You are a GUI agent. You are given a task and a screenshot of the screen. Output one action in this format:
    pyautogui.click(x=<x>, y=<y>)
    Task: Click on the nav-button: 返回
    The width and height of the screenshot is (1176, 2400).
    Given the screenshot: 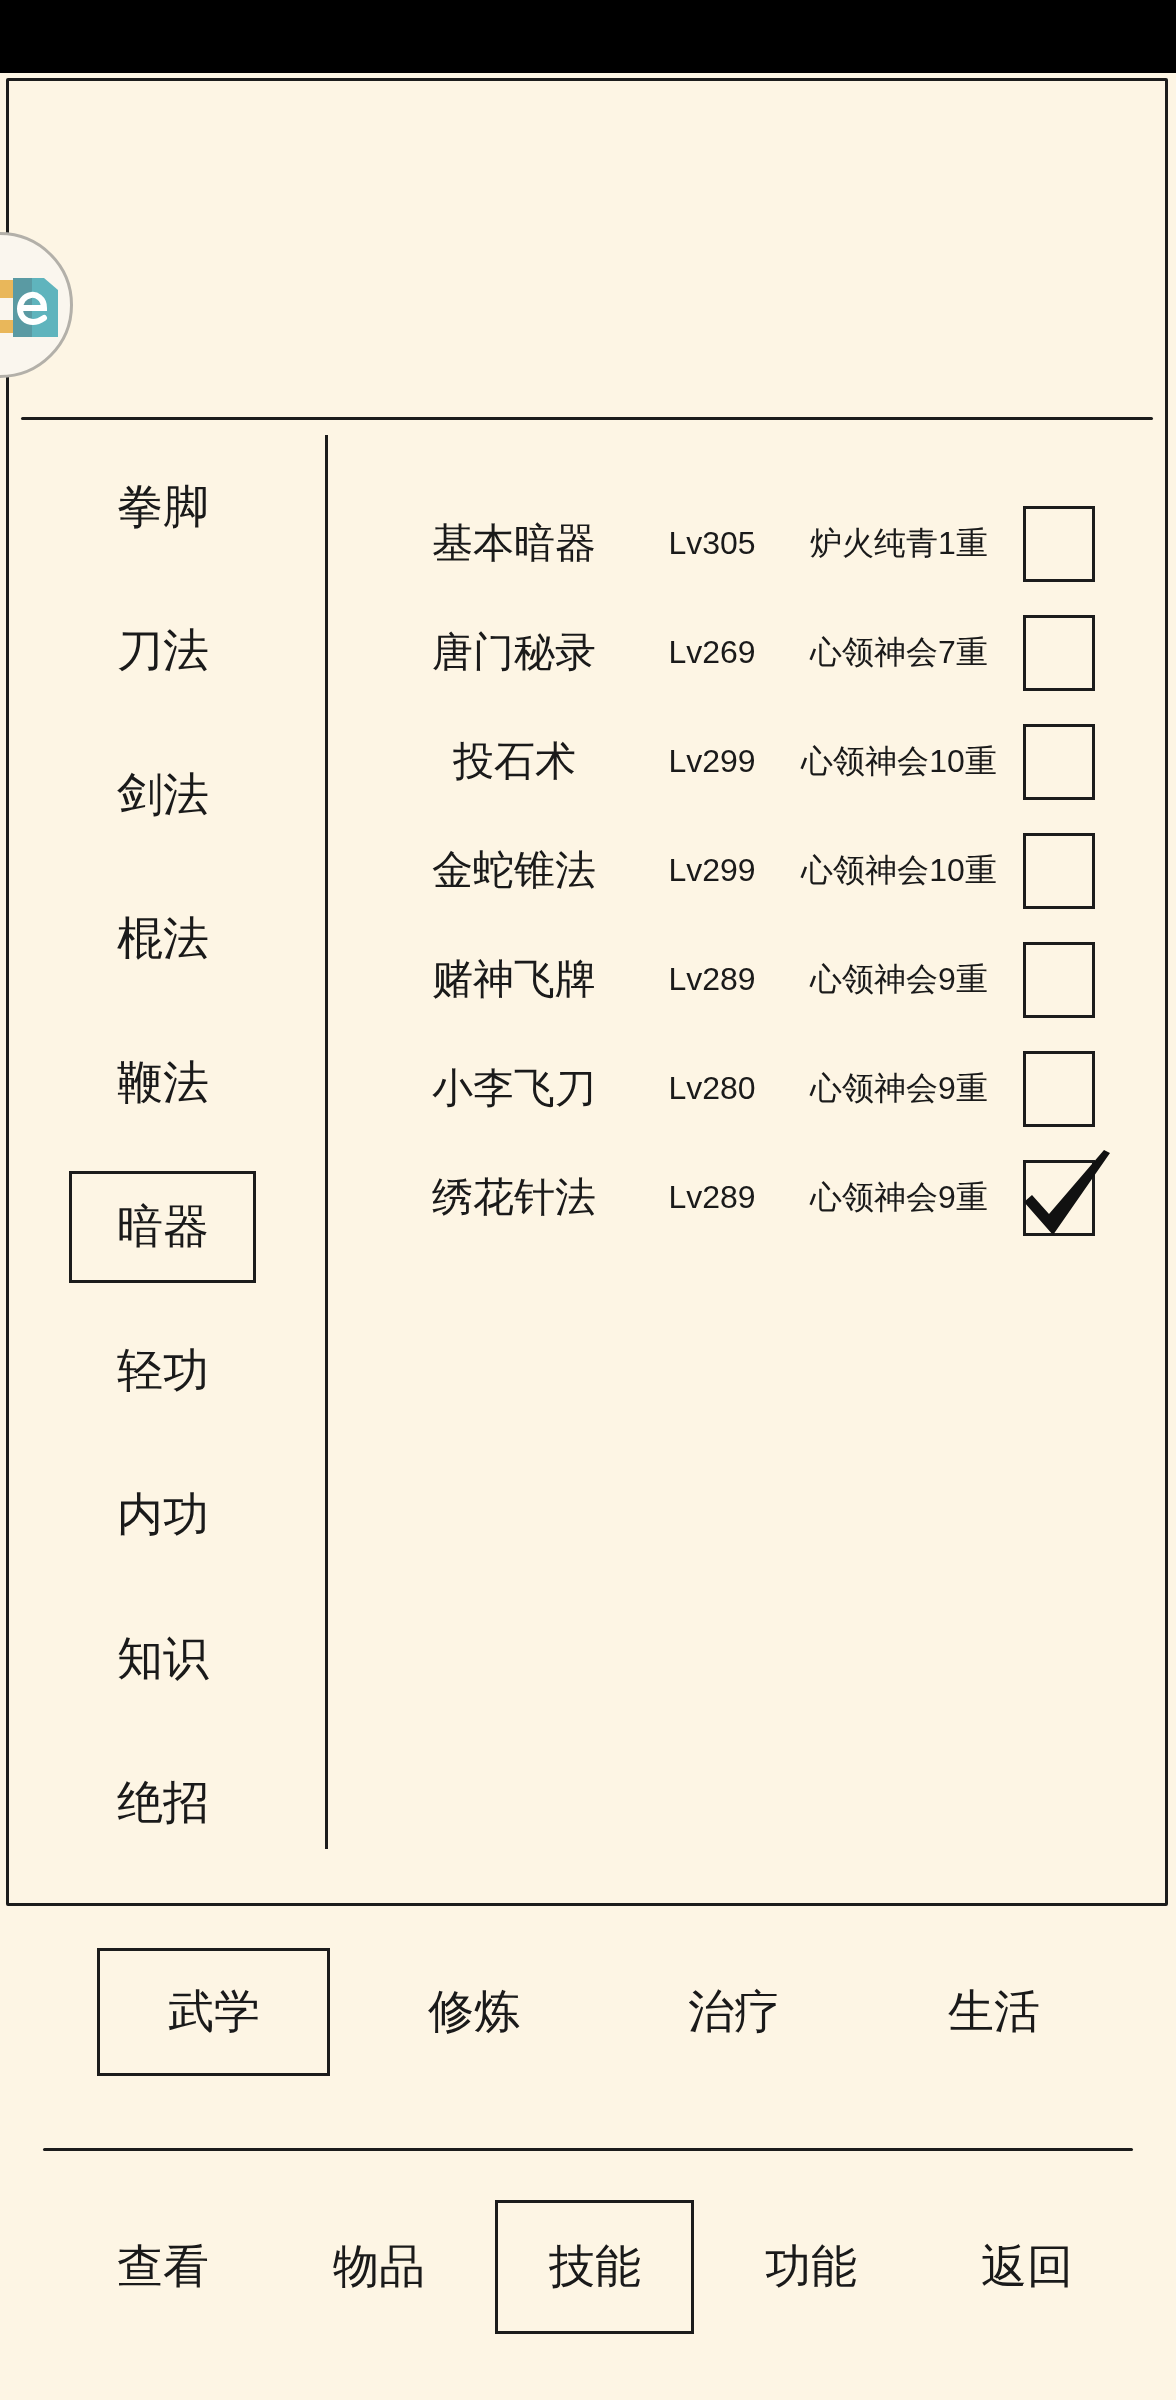 What is the action you would take?
    pyautogui.click(x=1026, y=2267)
    